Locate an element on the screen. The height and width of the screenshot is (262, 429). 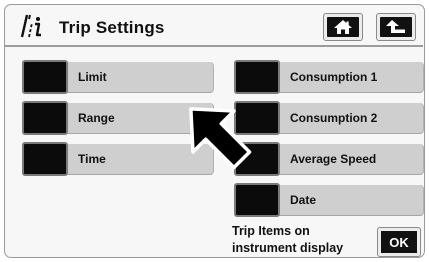
limit-item: Limit is located at coordinates (118, 77).